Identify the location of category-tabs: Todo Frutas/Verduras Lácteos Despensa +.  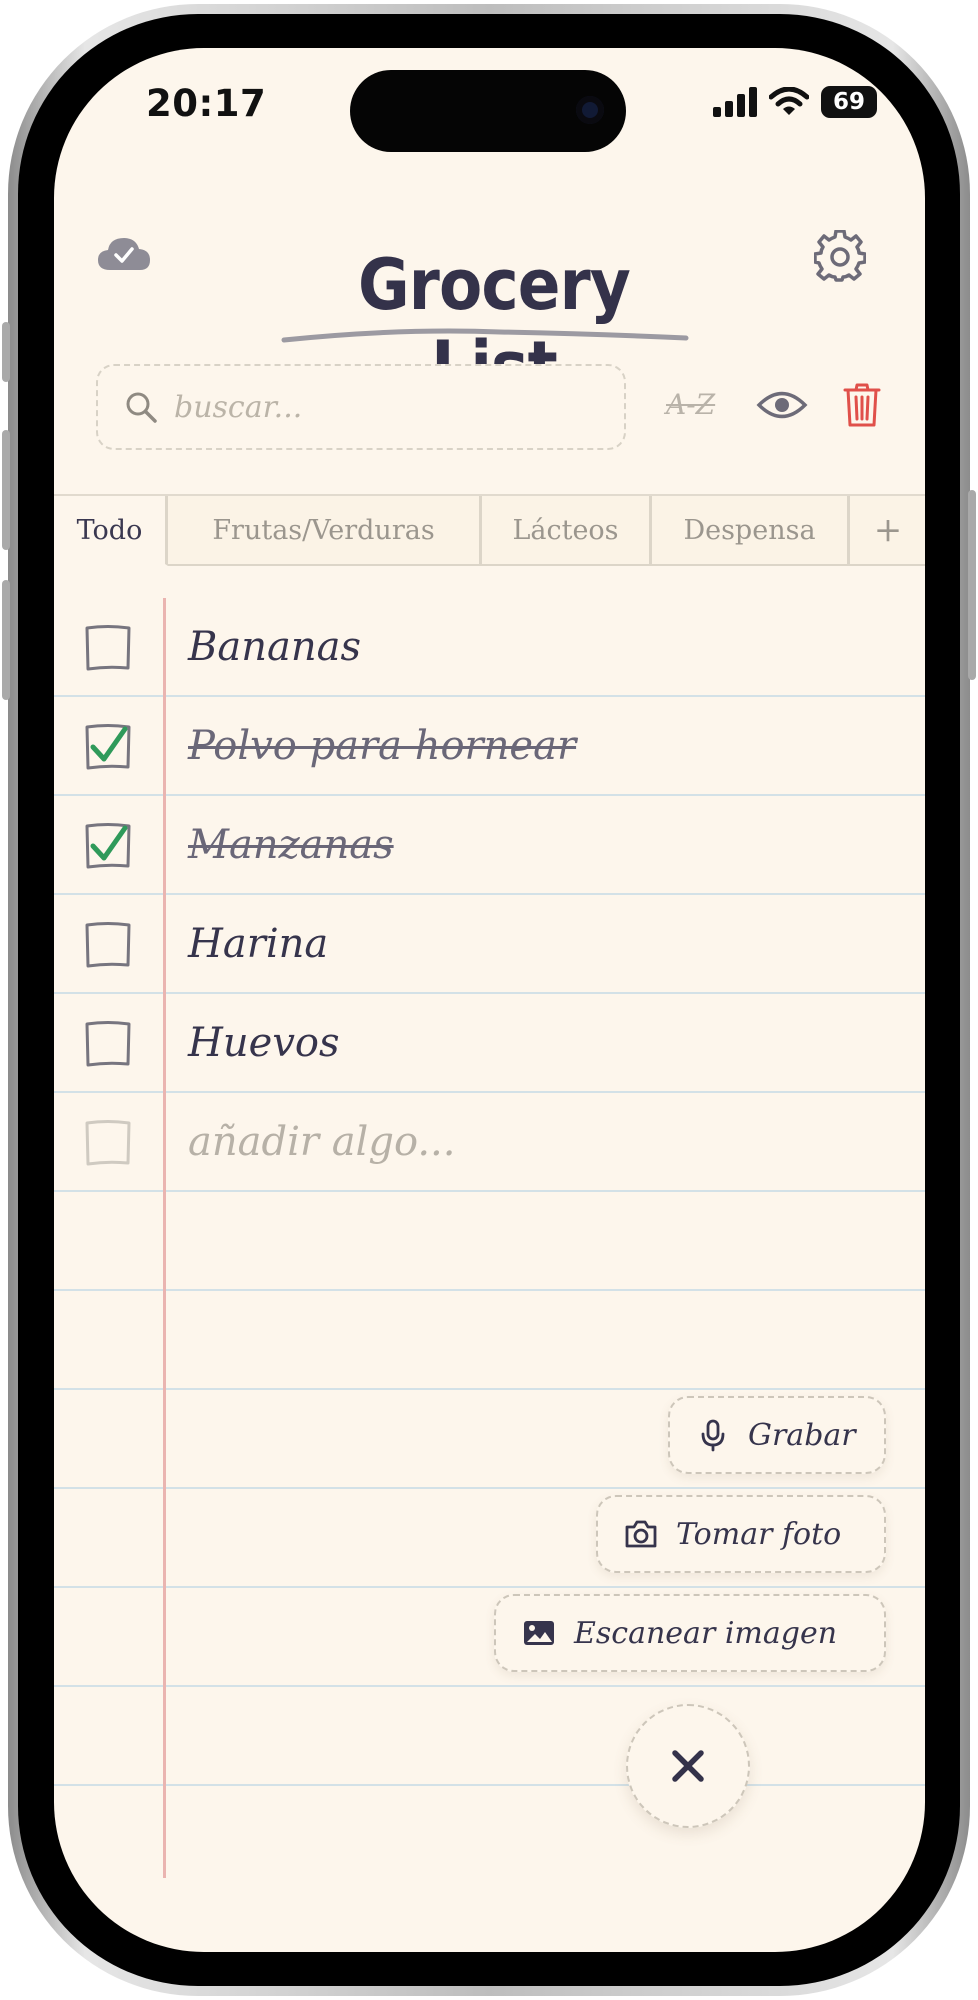
(489, 531).